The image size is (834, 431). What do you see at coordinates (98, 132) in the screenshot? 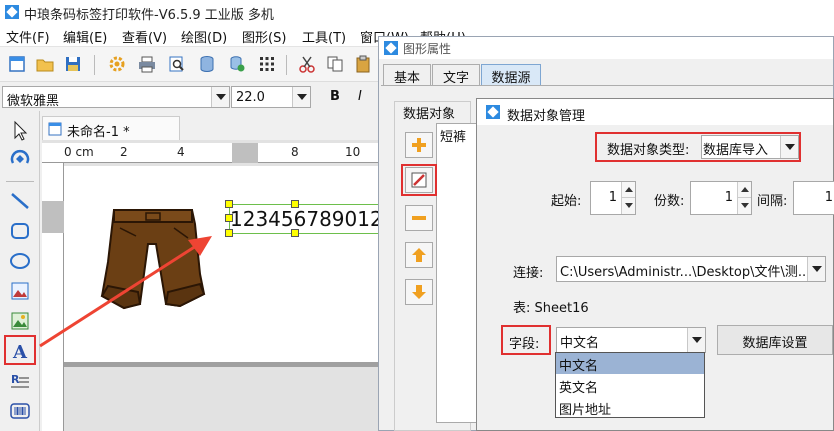
I see `document-tab-title: 未命名-1 *` at bounding box center [98, 132].